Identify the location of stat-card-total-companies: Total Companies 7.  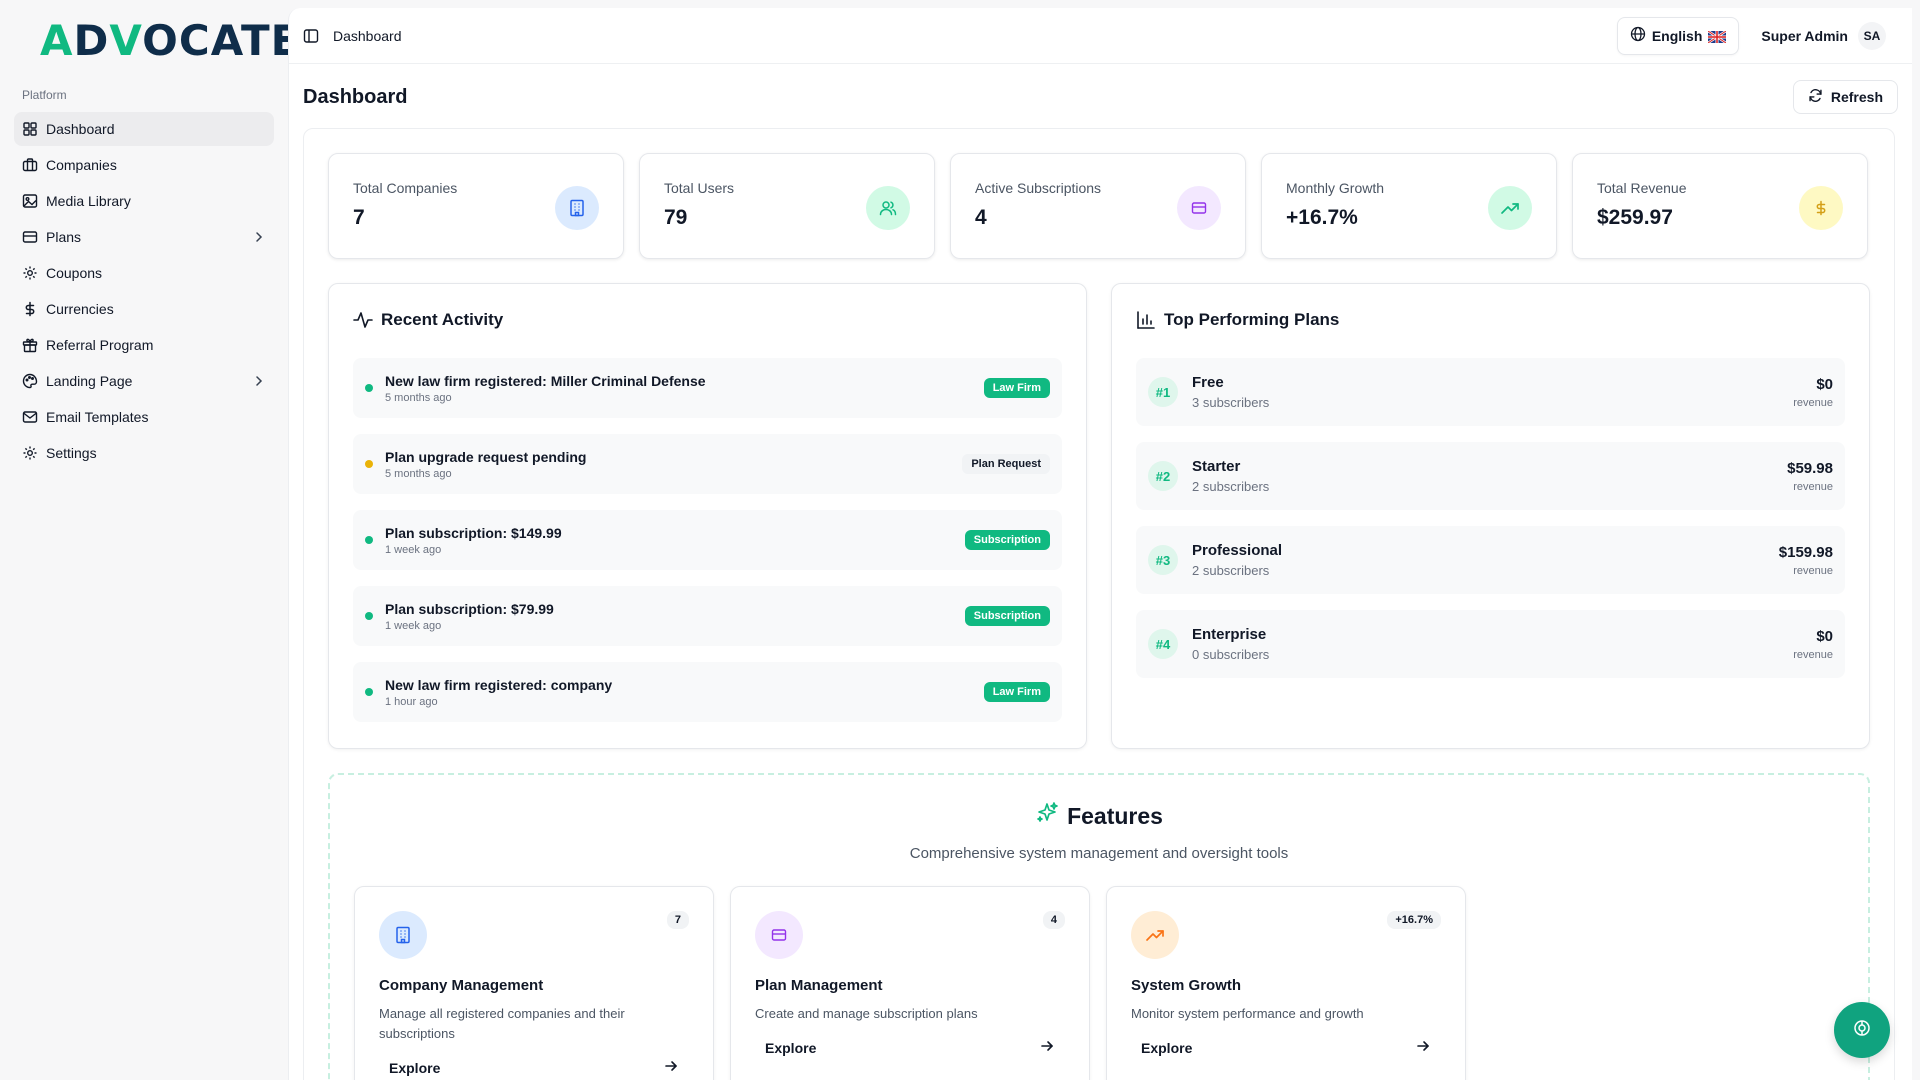
(476, 206).